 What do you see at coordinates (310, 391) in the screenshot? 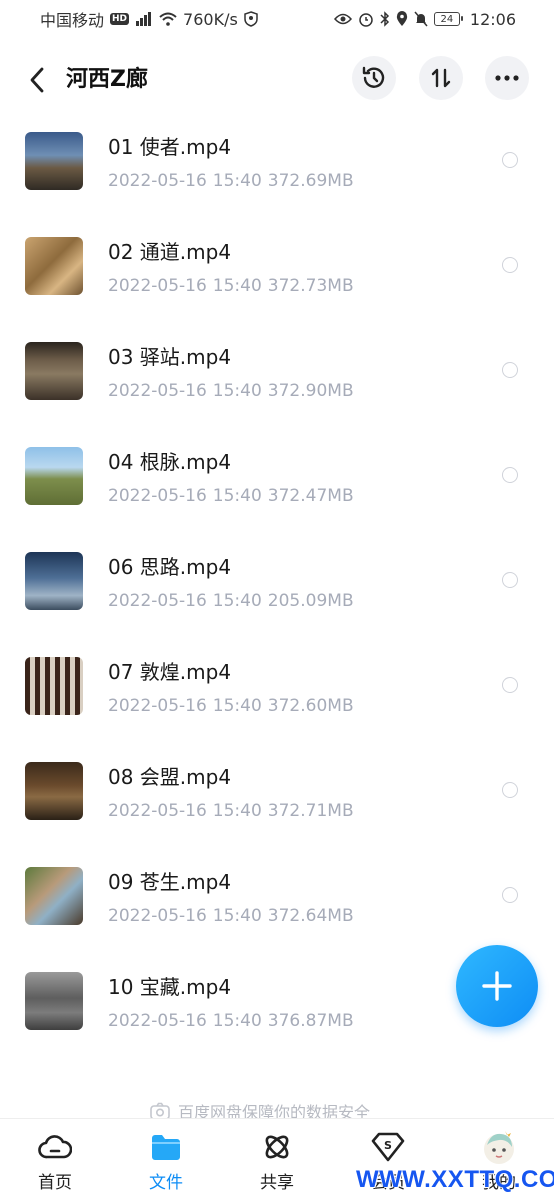
I see `file-size: 372.90MB` at bounding box center [310, 391].